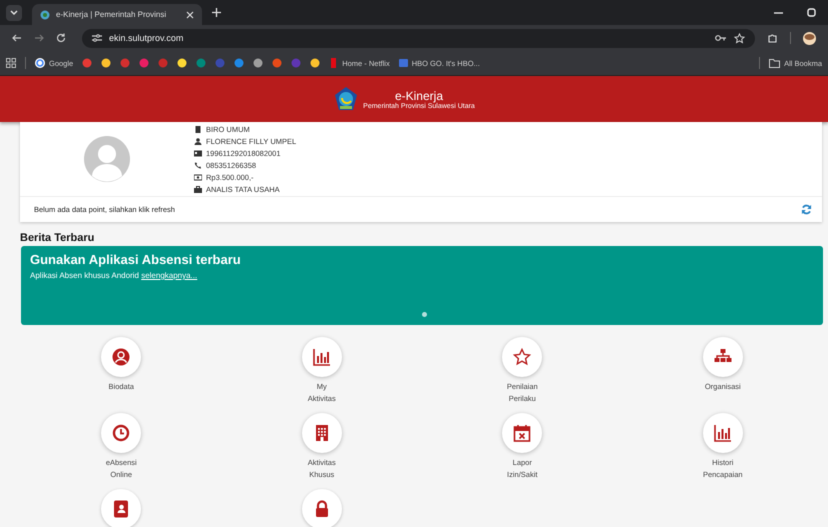  I want to click on site-icon, so click(45, 15).